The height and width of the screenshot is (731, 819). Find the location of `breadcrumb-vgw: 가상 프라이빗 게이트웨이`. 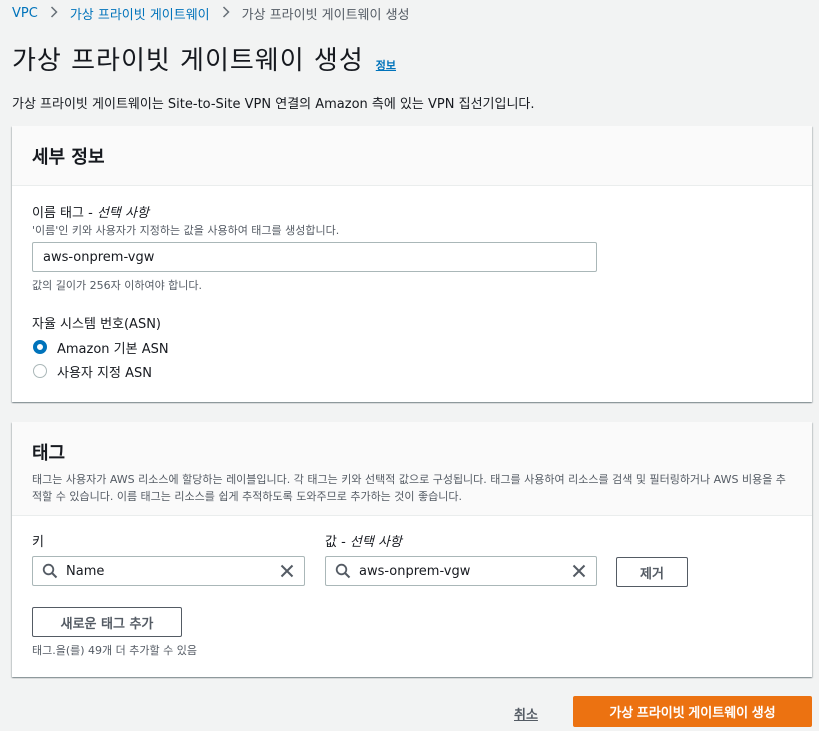

breadcrumb-vgw: 가상 프라이빗 게이트웨이 is located at coordinates (140, 13).